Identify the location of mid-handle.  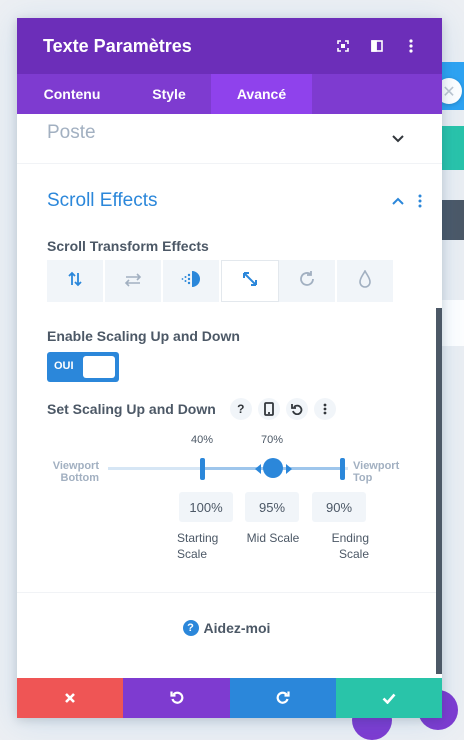
(273, 468).